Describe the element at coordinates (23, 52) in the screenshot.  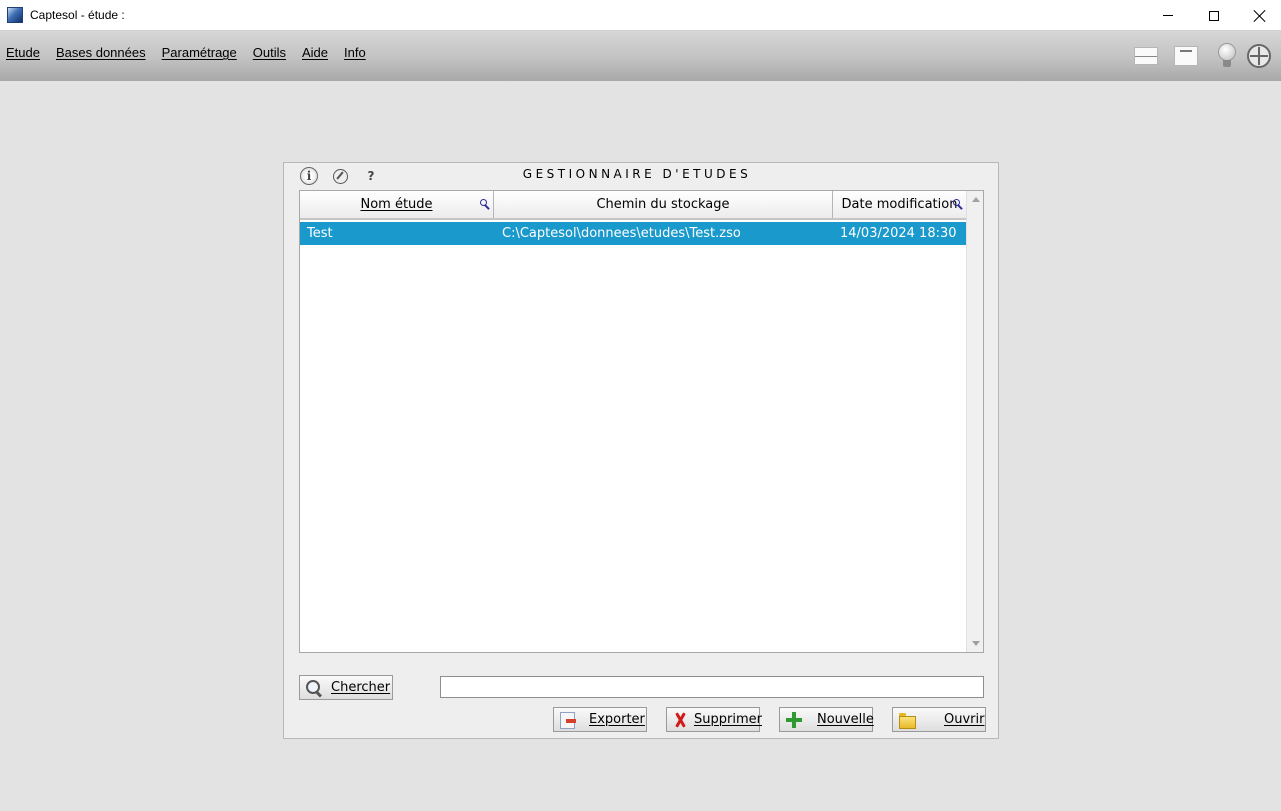
I see `menu-etude: Etude` at that location.